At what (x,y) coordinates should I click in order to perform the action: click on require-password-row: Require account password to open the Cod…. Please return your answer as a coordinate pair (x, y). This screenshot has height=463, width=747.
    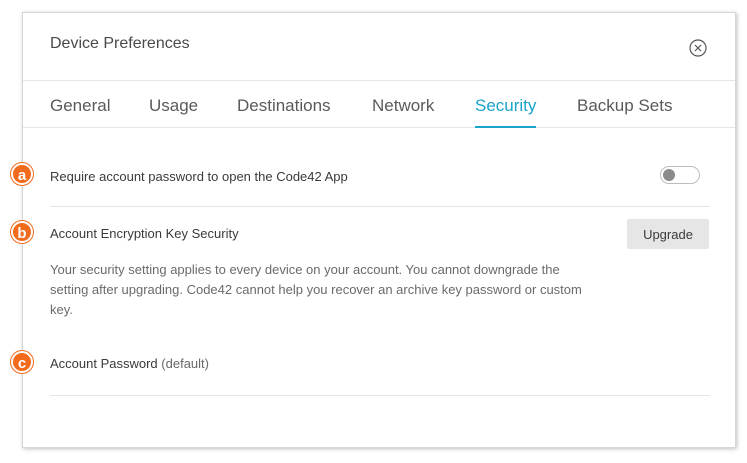
    Looking at the image, I should click on (380, 177).